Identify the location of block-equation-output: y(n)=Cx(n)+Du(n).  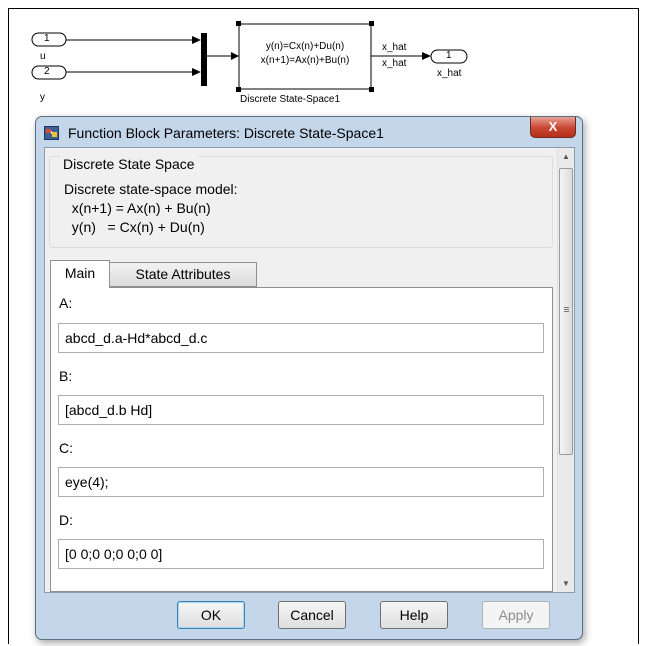
(305, 46).